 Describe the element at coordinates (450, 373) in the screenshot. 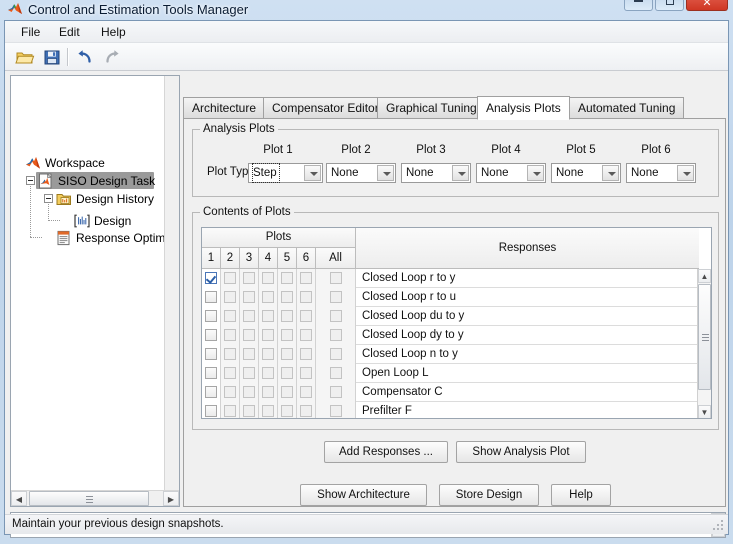

I see `table-row: Open Loop L` at that location.